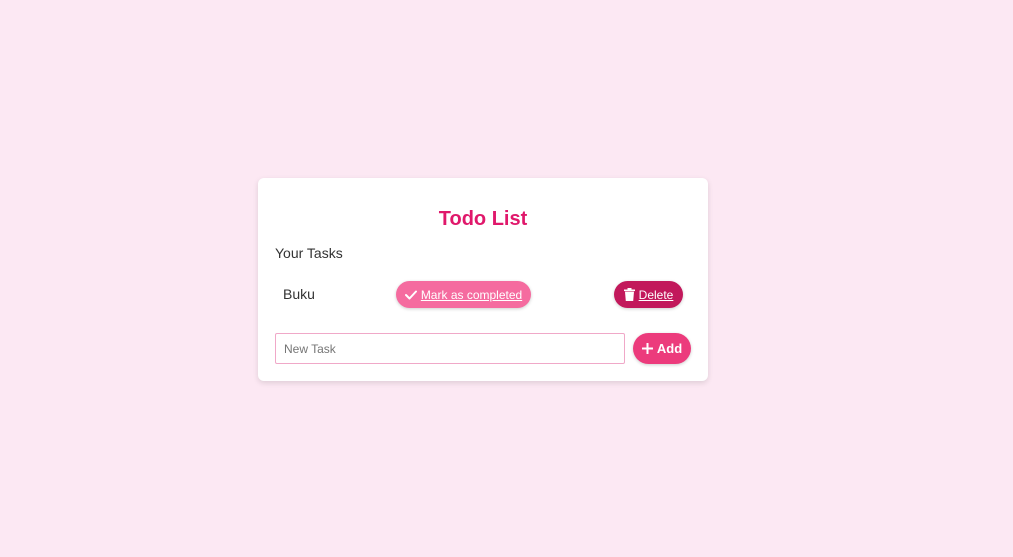 The width and height of the screenshot is (1013, 557). I want to click on tasks-heading: Your Tasks, so click(309, 253).